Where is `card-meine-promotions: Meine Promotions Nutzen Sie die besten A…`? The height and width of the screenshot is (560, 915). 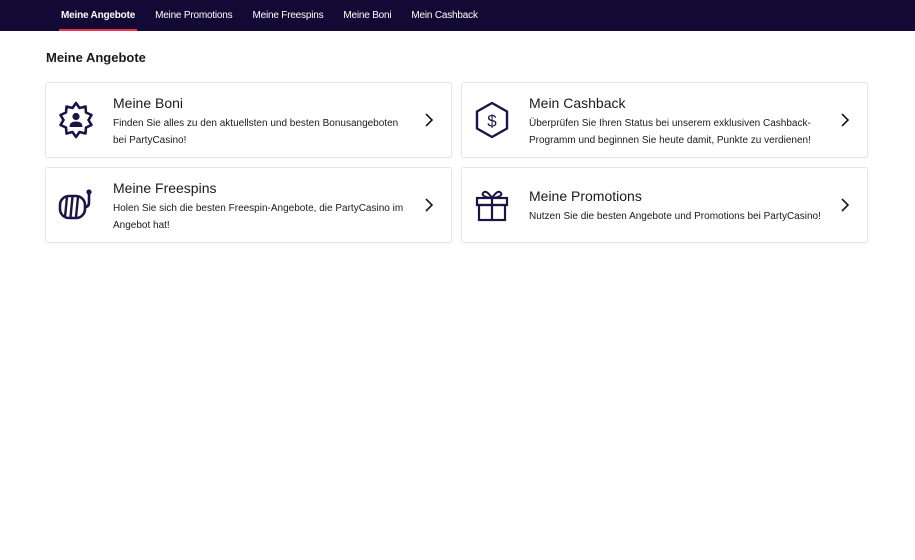
card-meine-promotions: Meine Promotions Nutzen Sie die besten A… is located at coordinates (664, 205).